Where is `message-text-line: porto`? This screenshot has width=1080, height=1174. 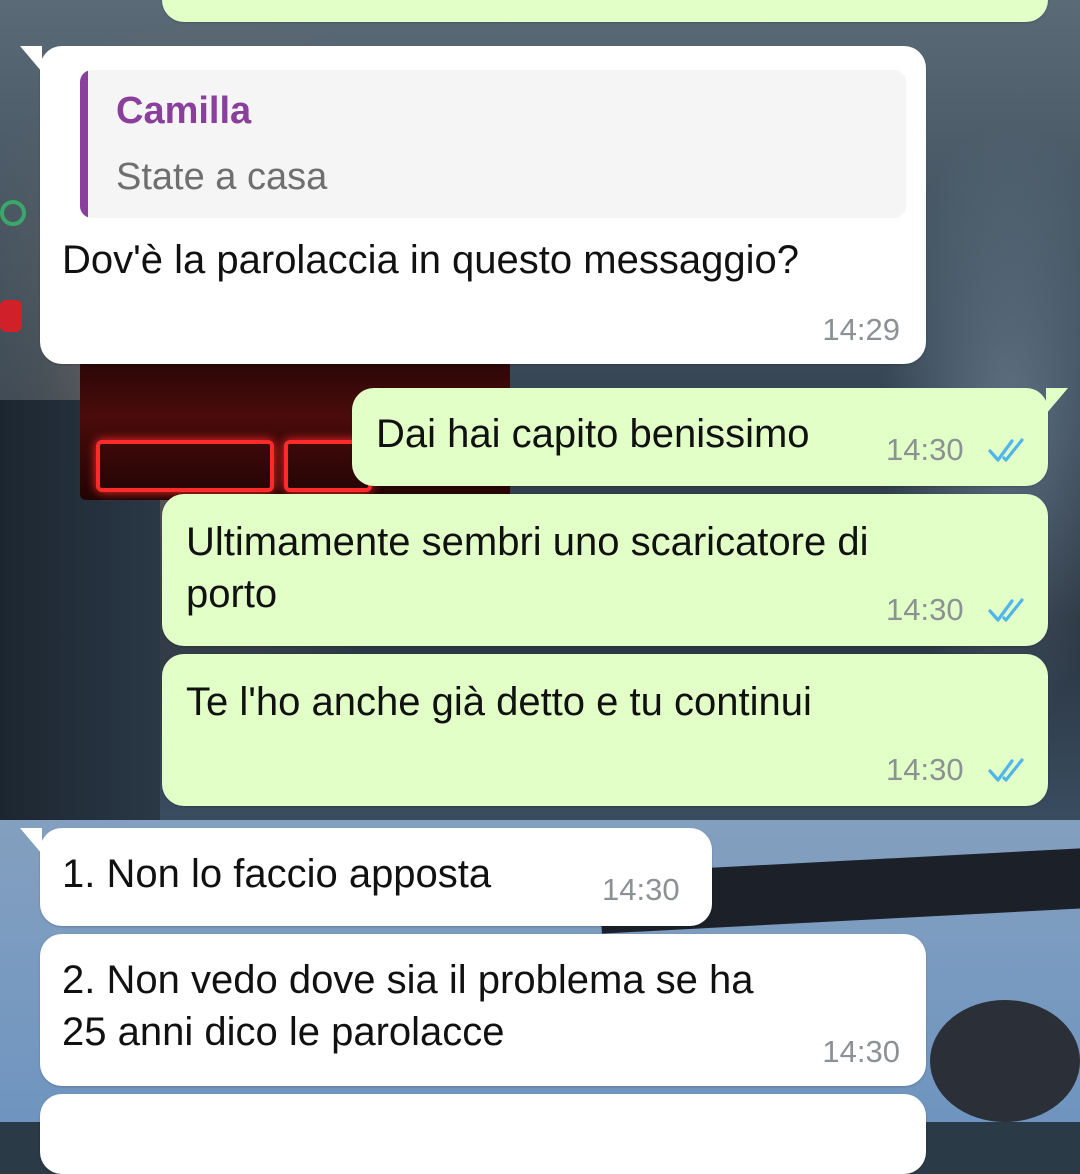
message-text-line: porto is located at coordinates (232, 594).